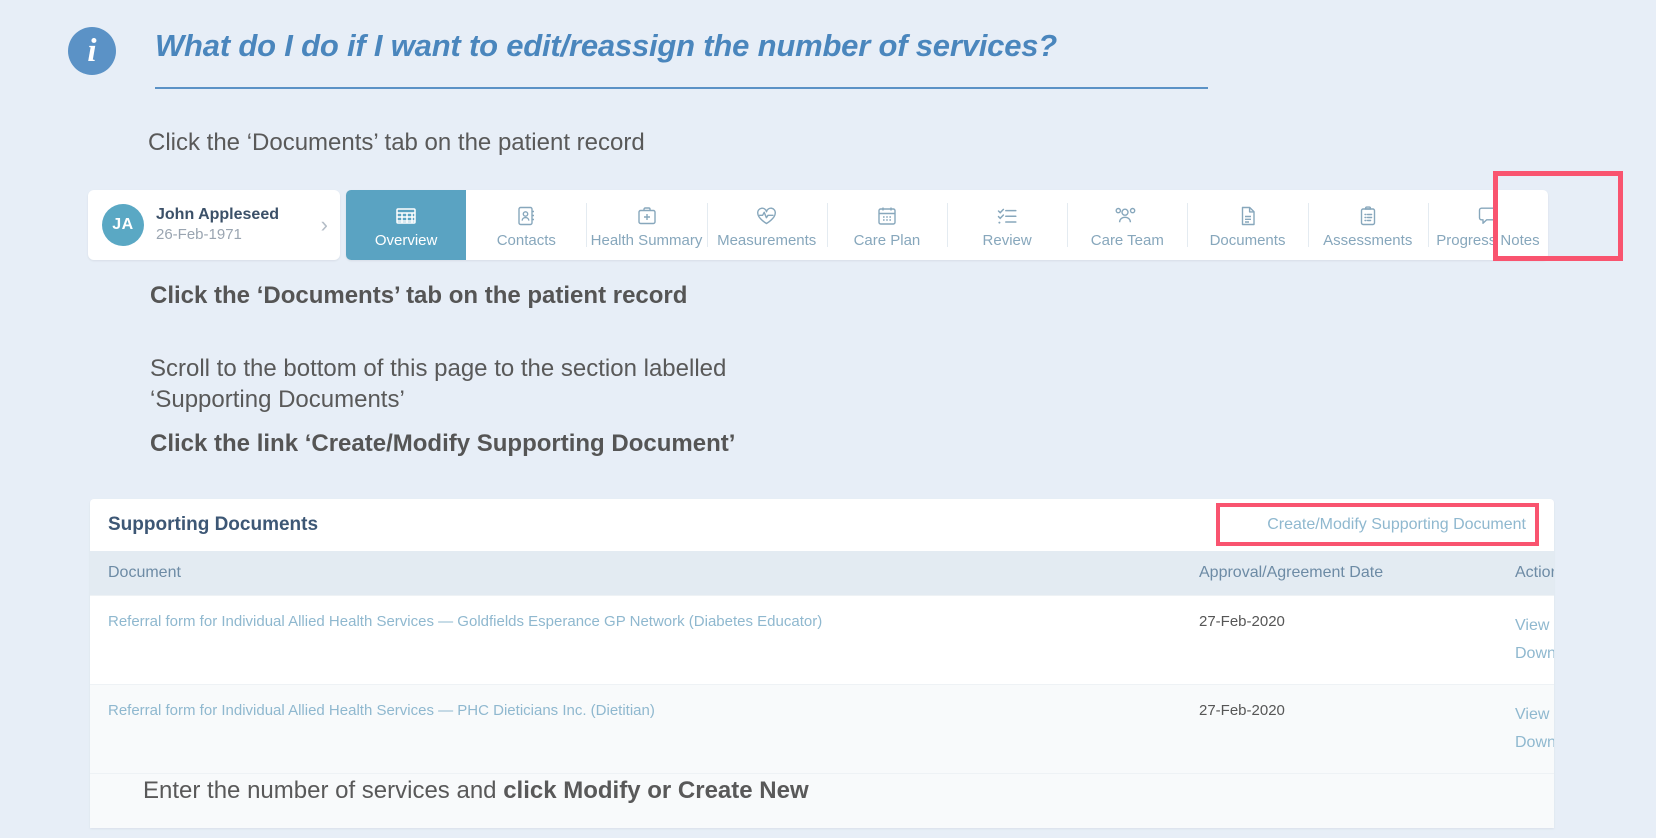  I want to click on title-divider, so click(681, 88).